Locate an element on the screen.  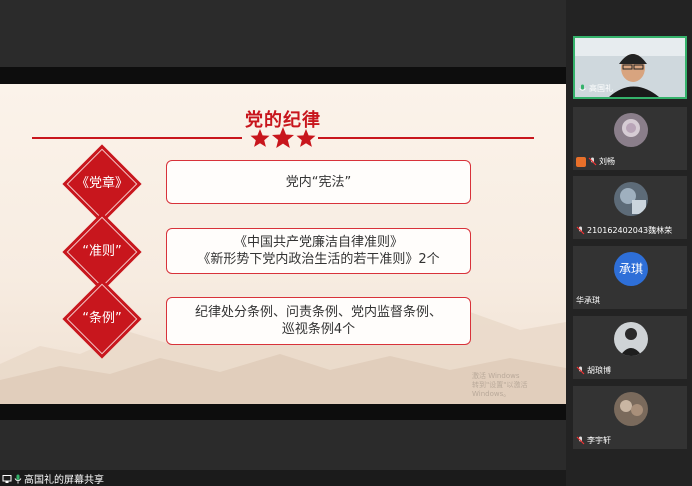
content-box-tiaoli: 纪律处分条例、问责条例、党内监督条例、 巡视条例4个 is located at coordinates (318, 321).